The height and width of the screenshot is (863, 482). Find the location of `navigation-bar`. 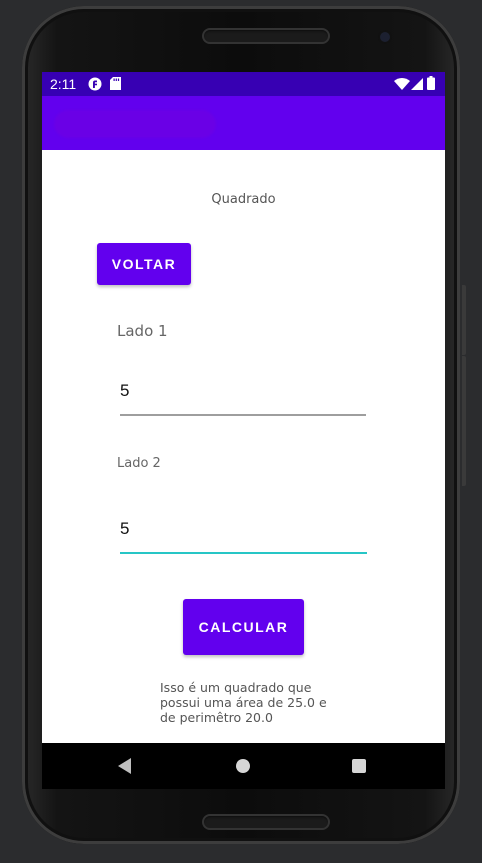

navigation-bar is located at coordinates (243, 766).